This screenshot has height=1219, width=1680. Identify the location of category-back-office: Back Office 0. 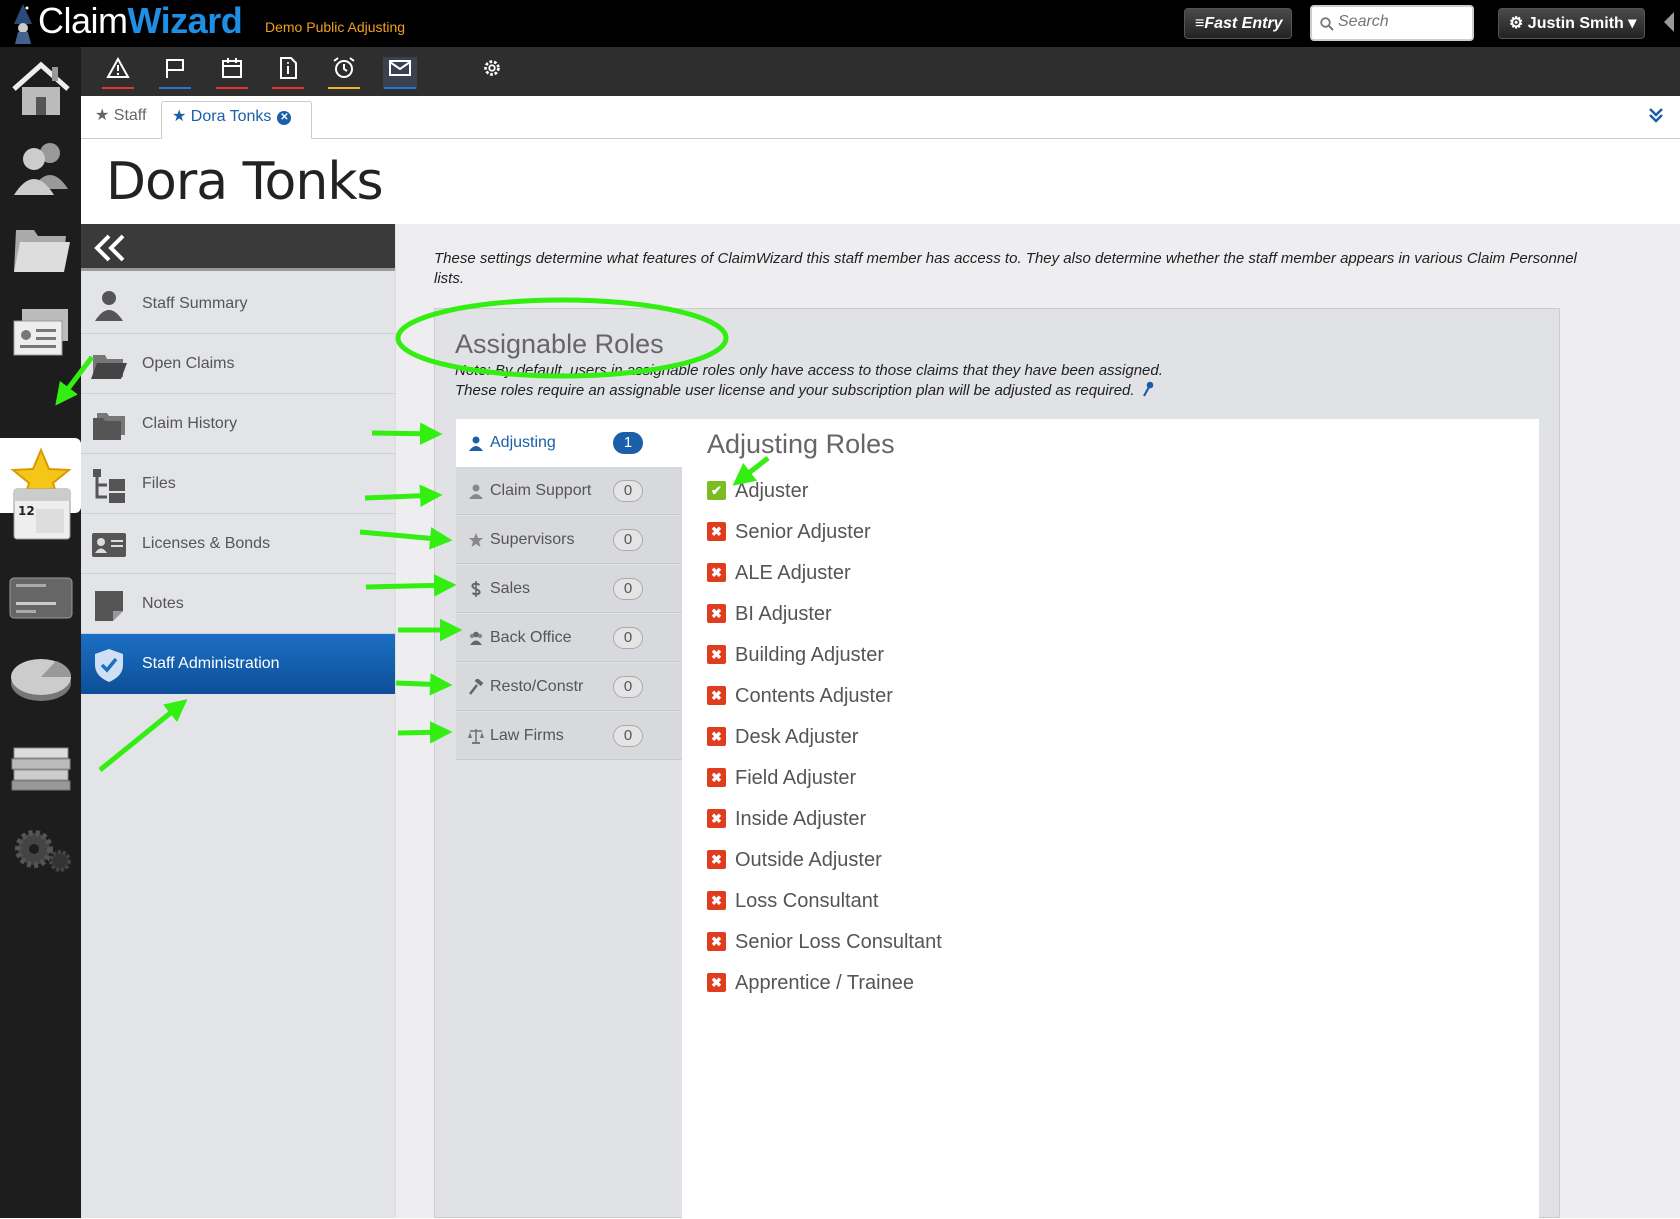
(569, 638).